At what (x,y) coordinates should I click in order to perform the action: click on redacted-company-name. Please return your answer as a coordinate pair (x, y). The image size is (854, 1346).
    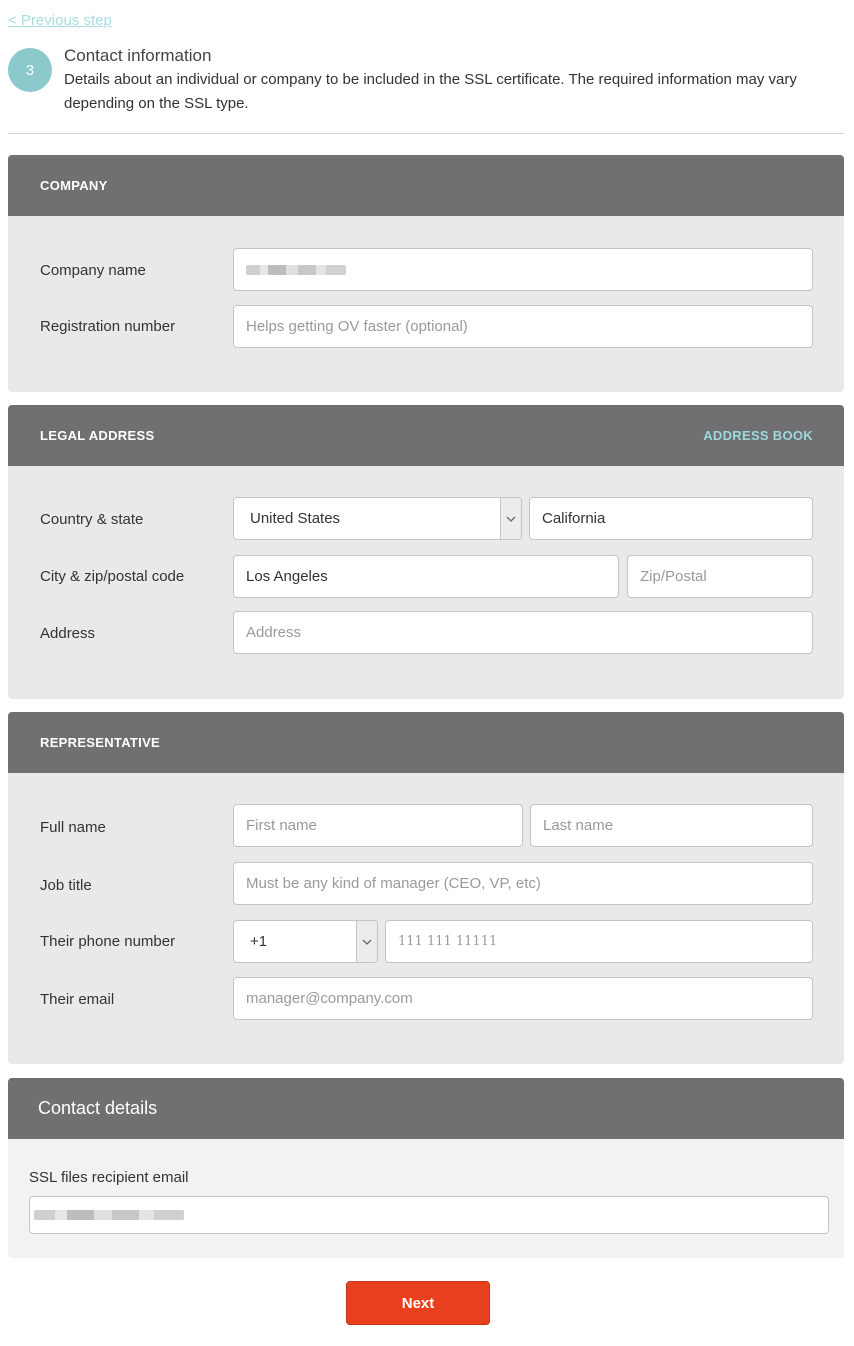
    Looking at the image, I should click on (296, 269).